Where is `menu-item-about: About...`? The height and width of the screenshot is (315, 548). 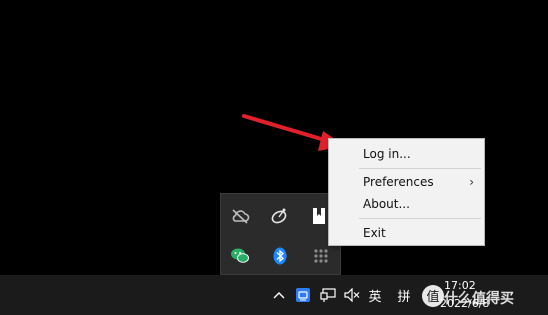 menu-item-about: About... is located at coordinates (406, 204).